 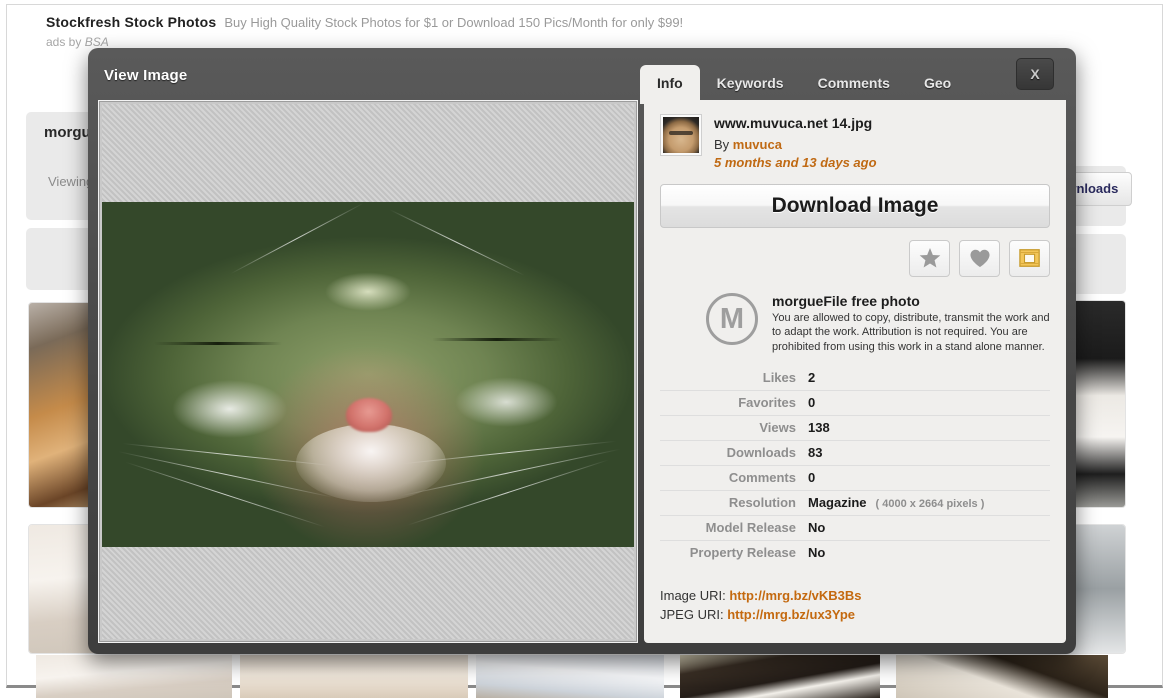 I want to click on author-link: muvuca, so click(x=757, y=144).